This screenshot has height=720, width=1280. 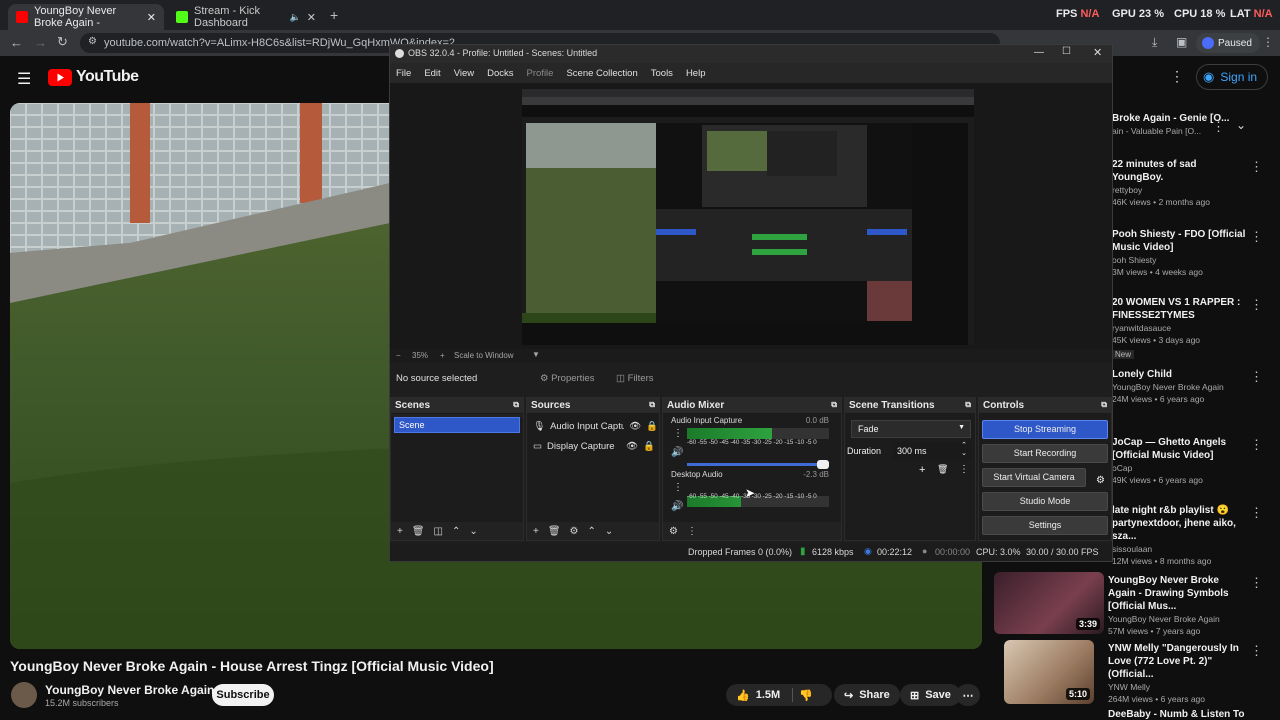 What do you see at coordinates (135, 690) in the screenshot?
I see `channel-name: YoungBoy Never Broke Again ✔` at bounding box center [135, 690].